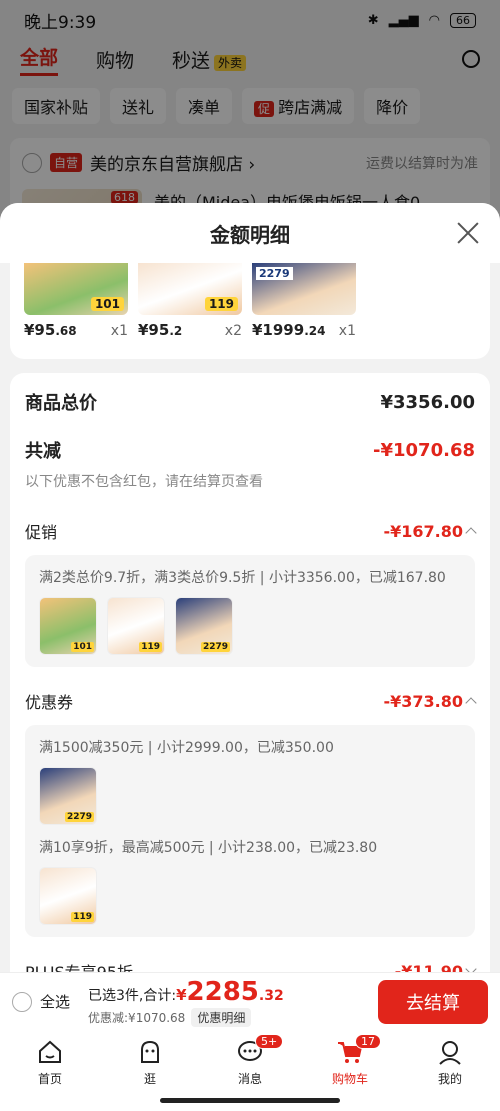 The width and height of the screenshot is (500, 1111). What do you see at coordinates (278, 330) in the screenshot?
I see `item-price-int: ¥1999` at bounding box center [278, 330].